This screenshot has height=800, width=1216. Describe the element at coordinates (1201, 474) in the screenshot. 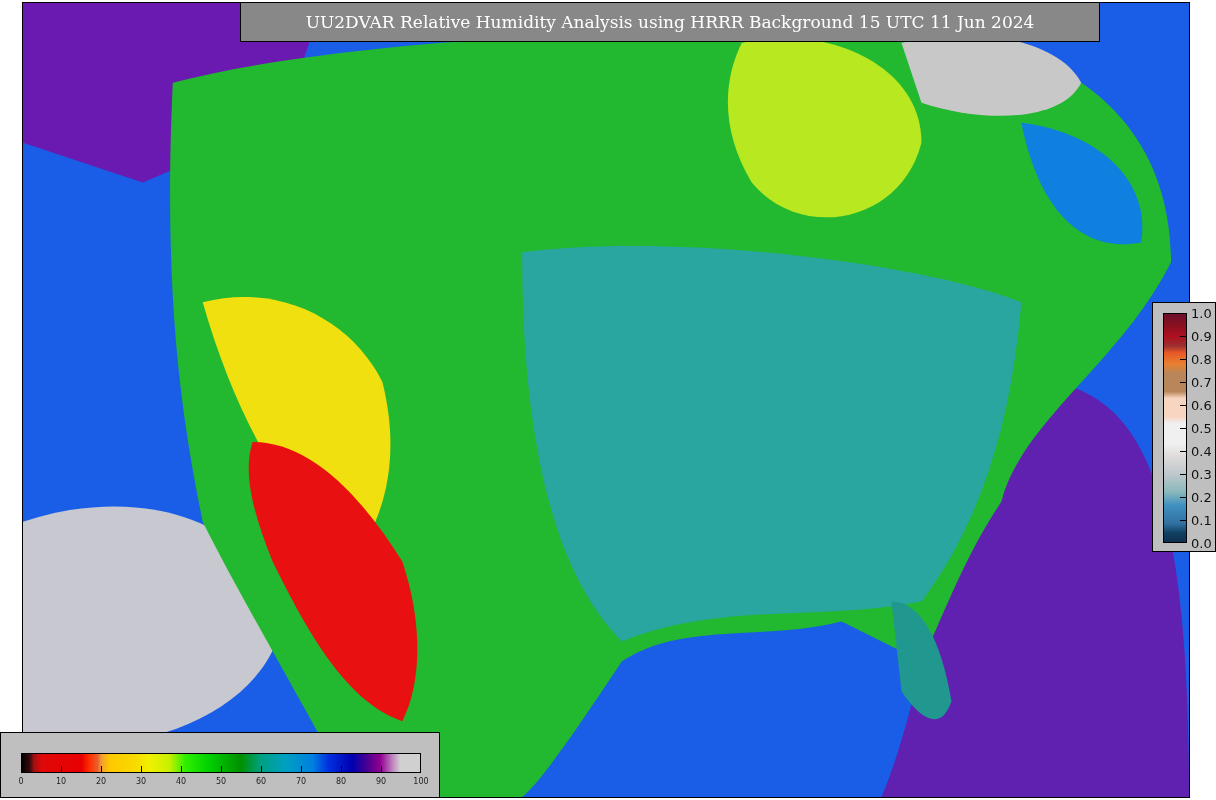

I see `tick-label: 0.3` at that location.